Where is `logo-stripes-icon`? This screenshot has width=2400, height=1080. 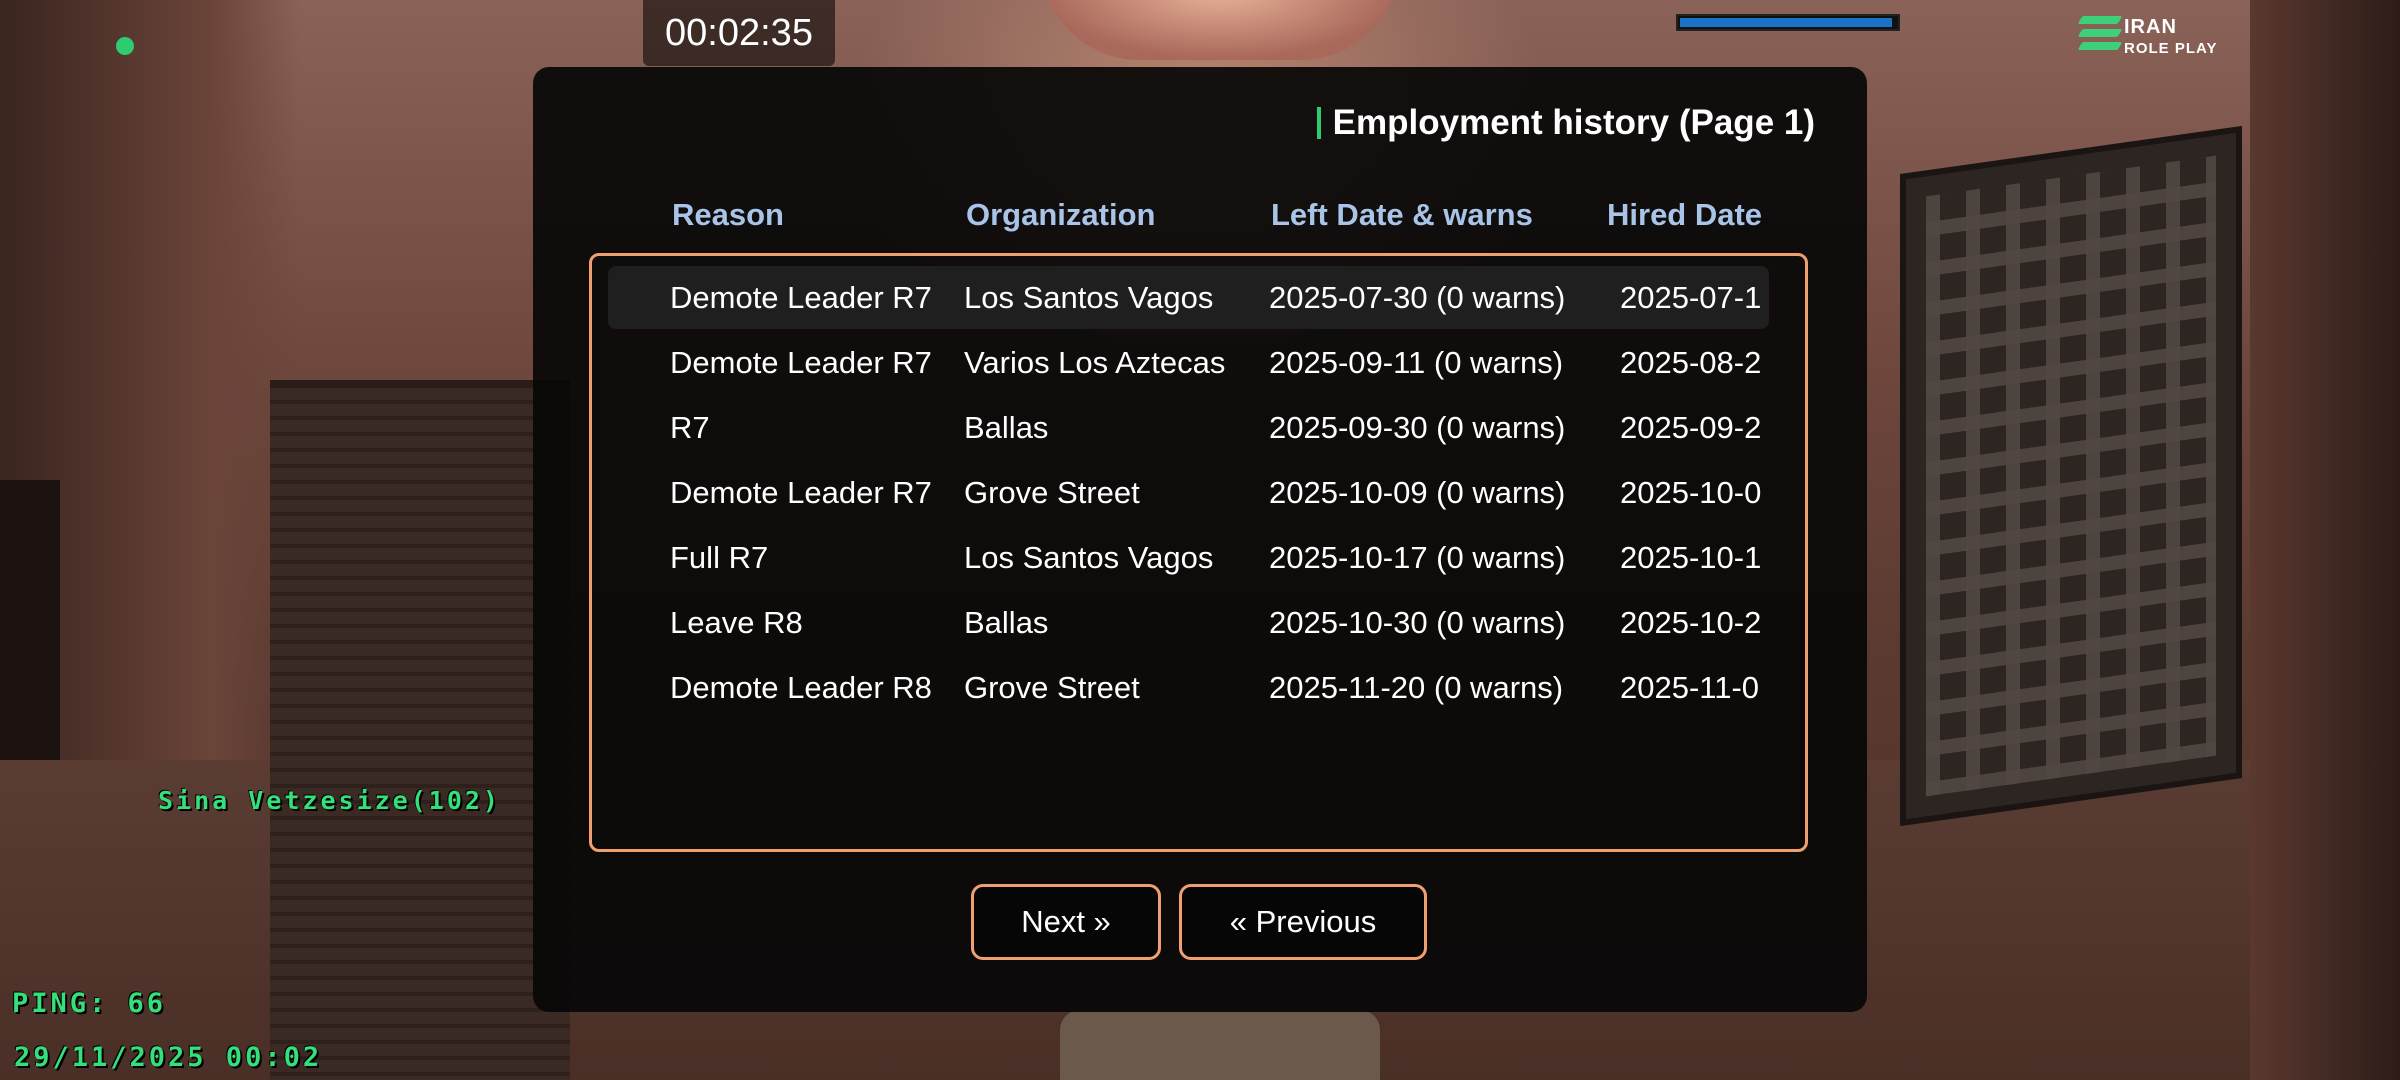 logo-stripes-icon is located at coordinates (2100, 36).